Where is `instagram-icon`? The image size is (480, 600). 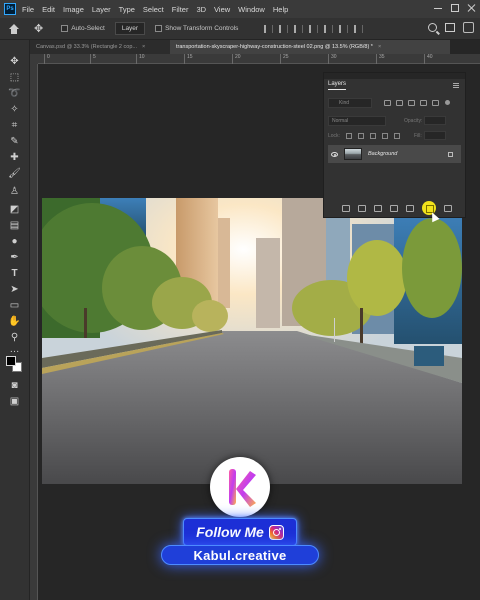 instagram-icon is located at coordinates (276, 532).